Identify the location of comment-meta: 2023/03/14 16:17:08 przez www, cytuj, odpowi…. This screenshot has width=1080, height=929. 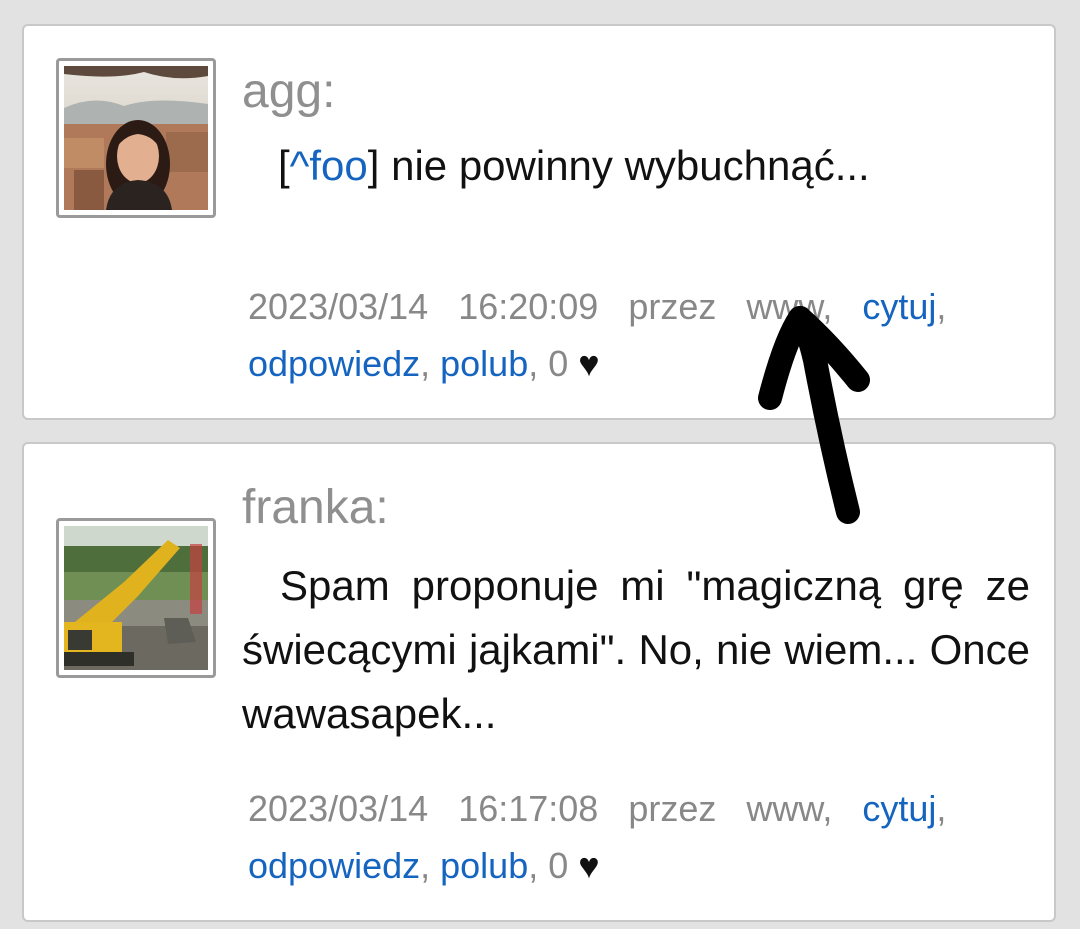
(597, 837).